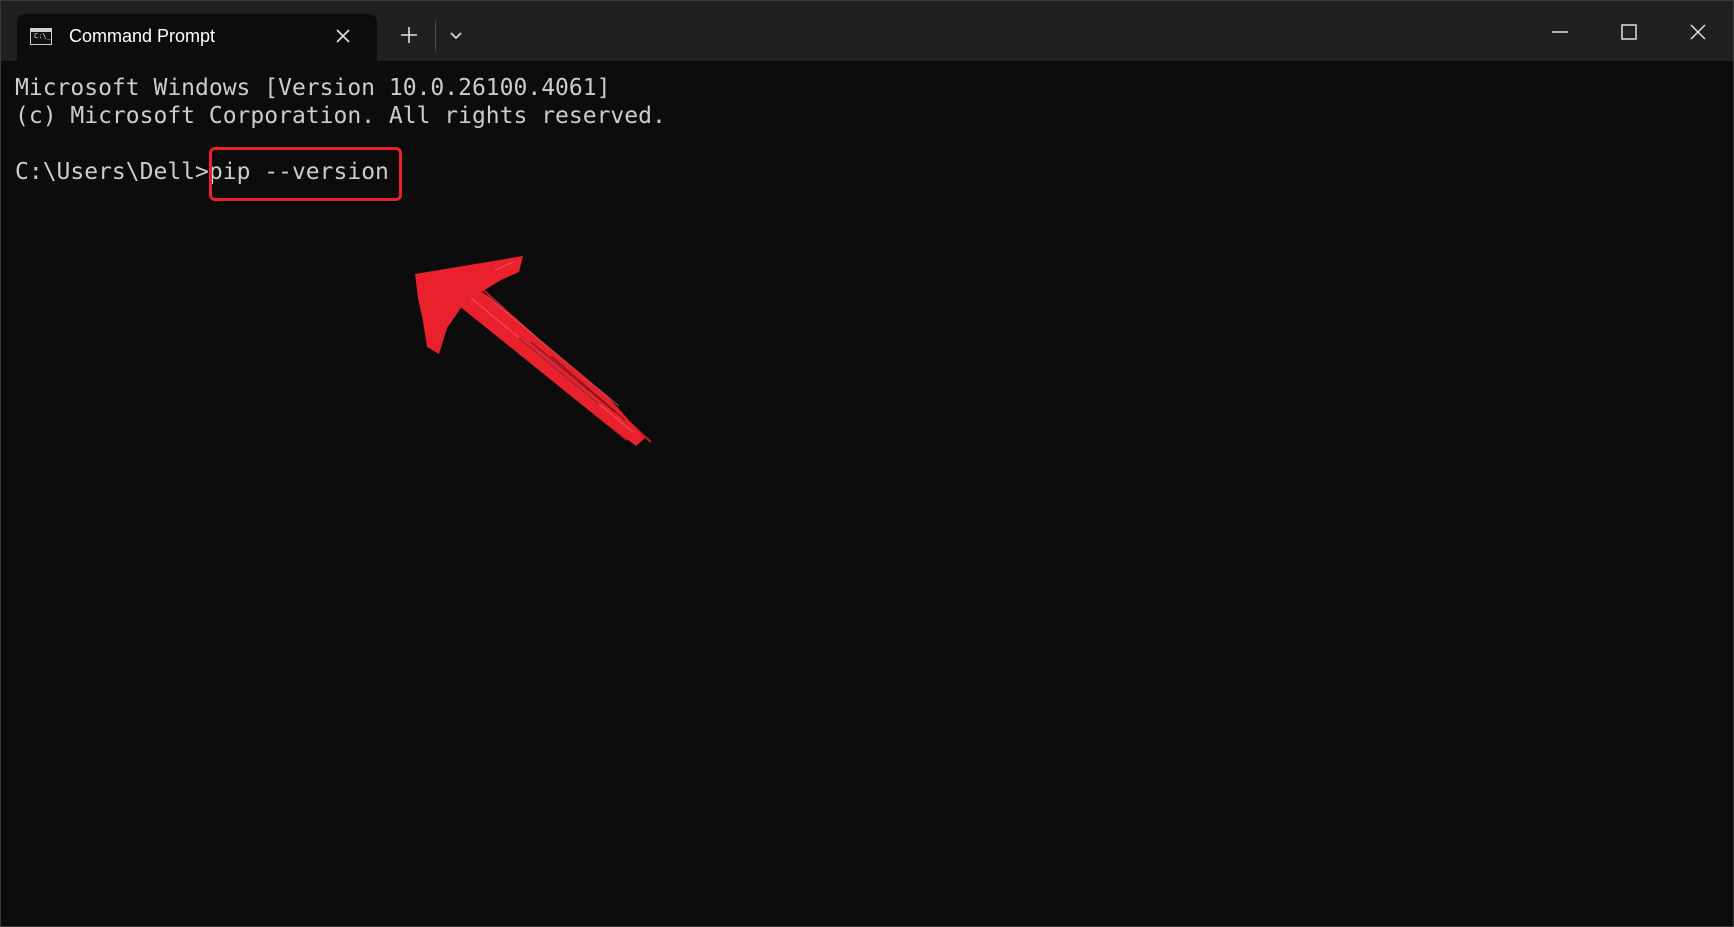  Describe the element at coordinates (533, 351) in the screenshot. I see `red-arrow-annotation` at that location.